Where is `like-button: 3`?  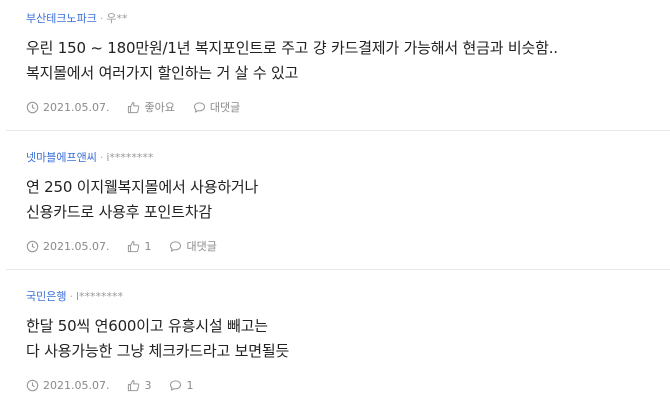
like-button: 3 is located at coordinates (139, 385).